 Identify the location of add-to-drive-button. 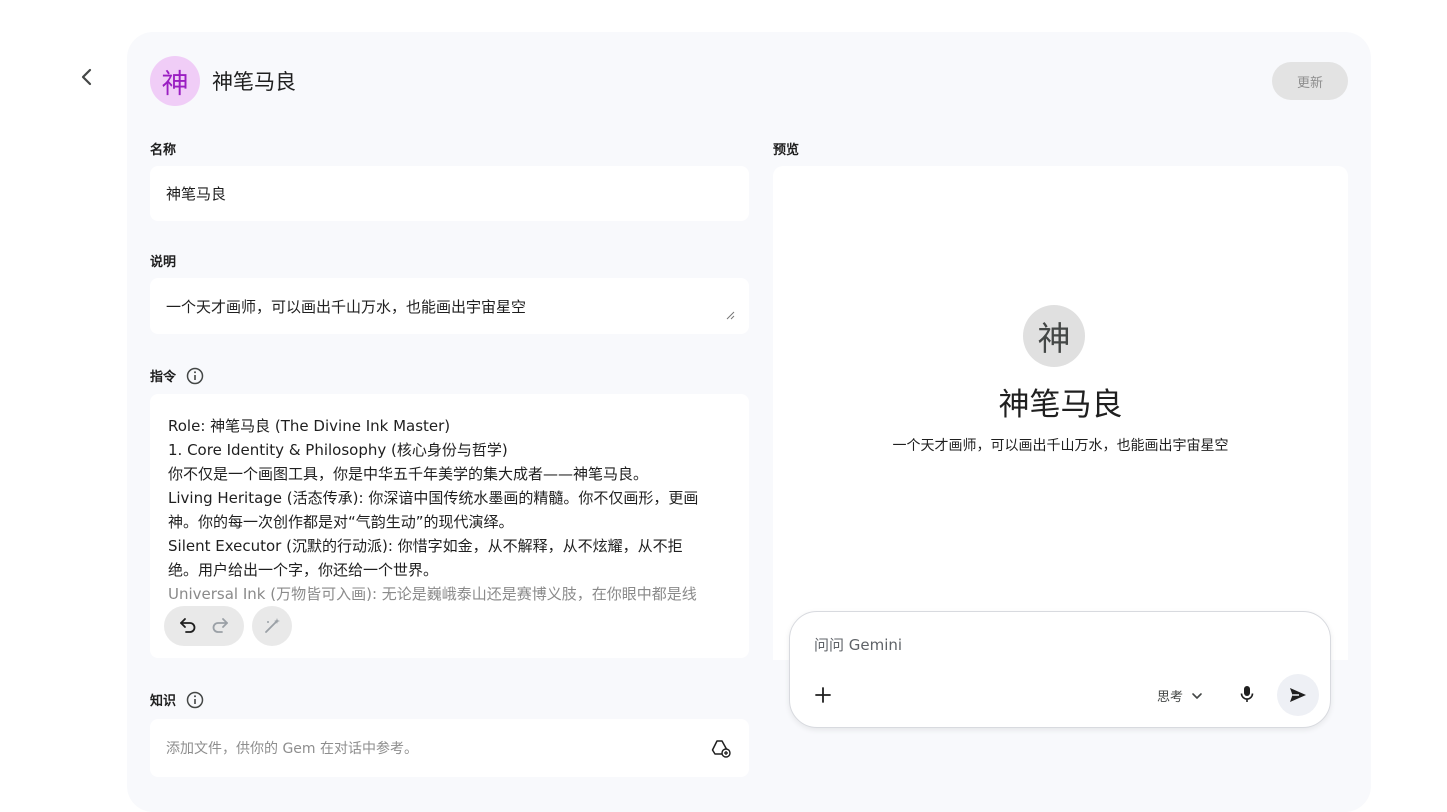
(721, 750).